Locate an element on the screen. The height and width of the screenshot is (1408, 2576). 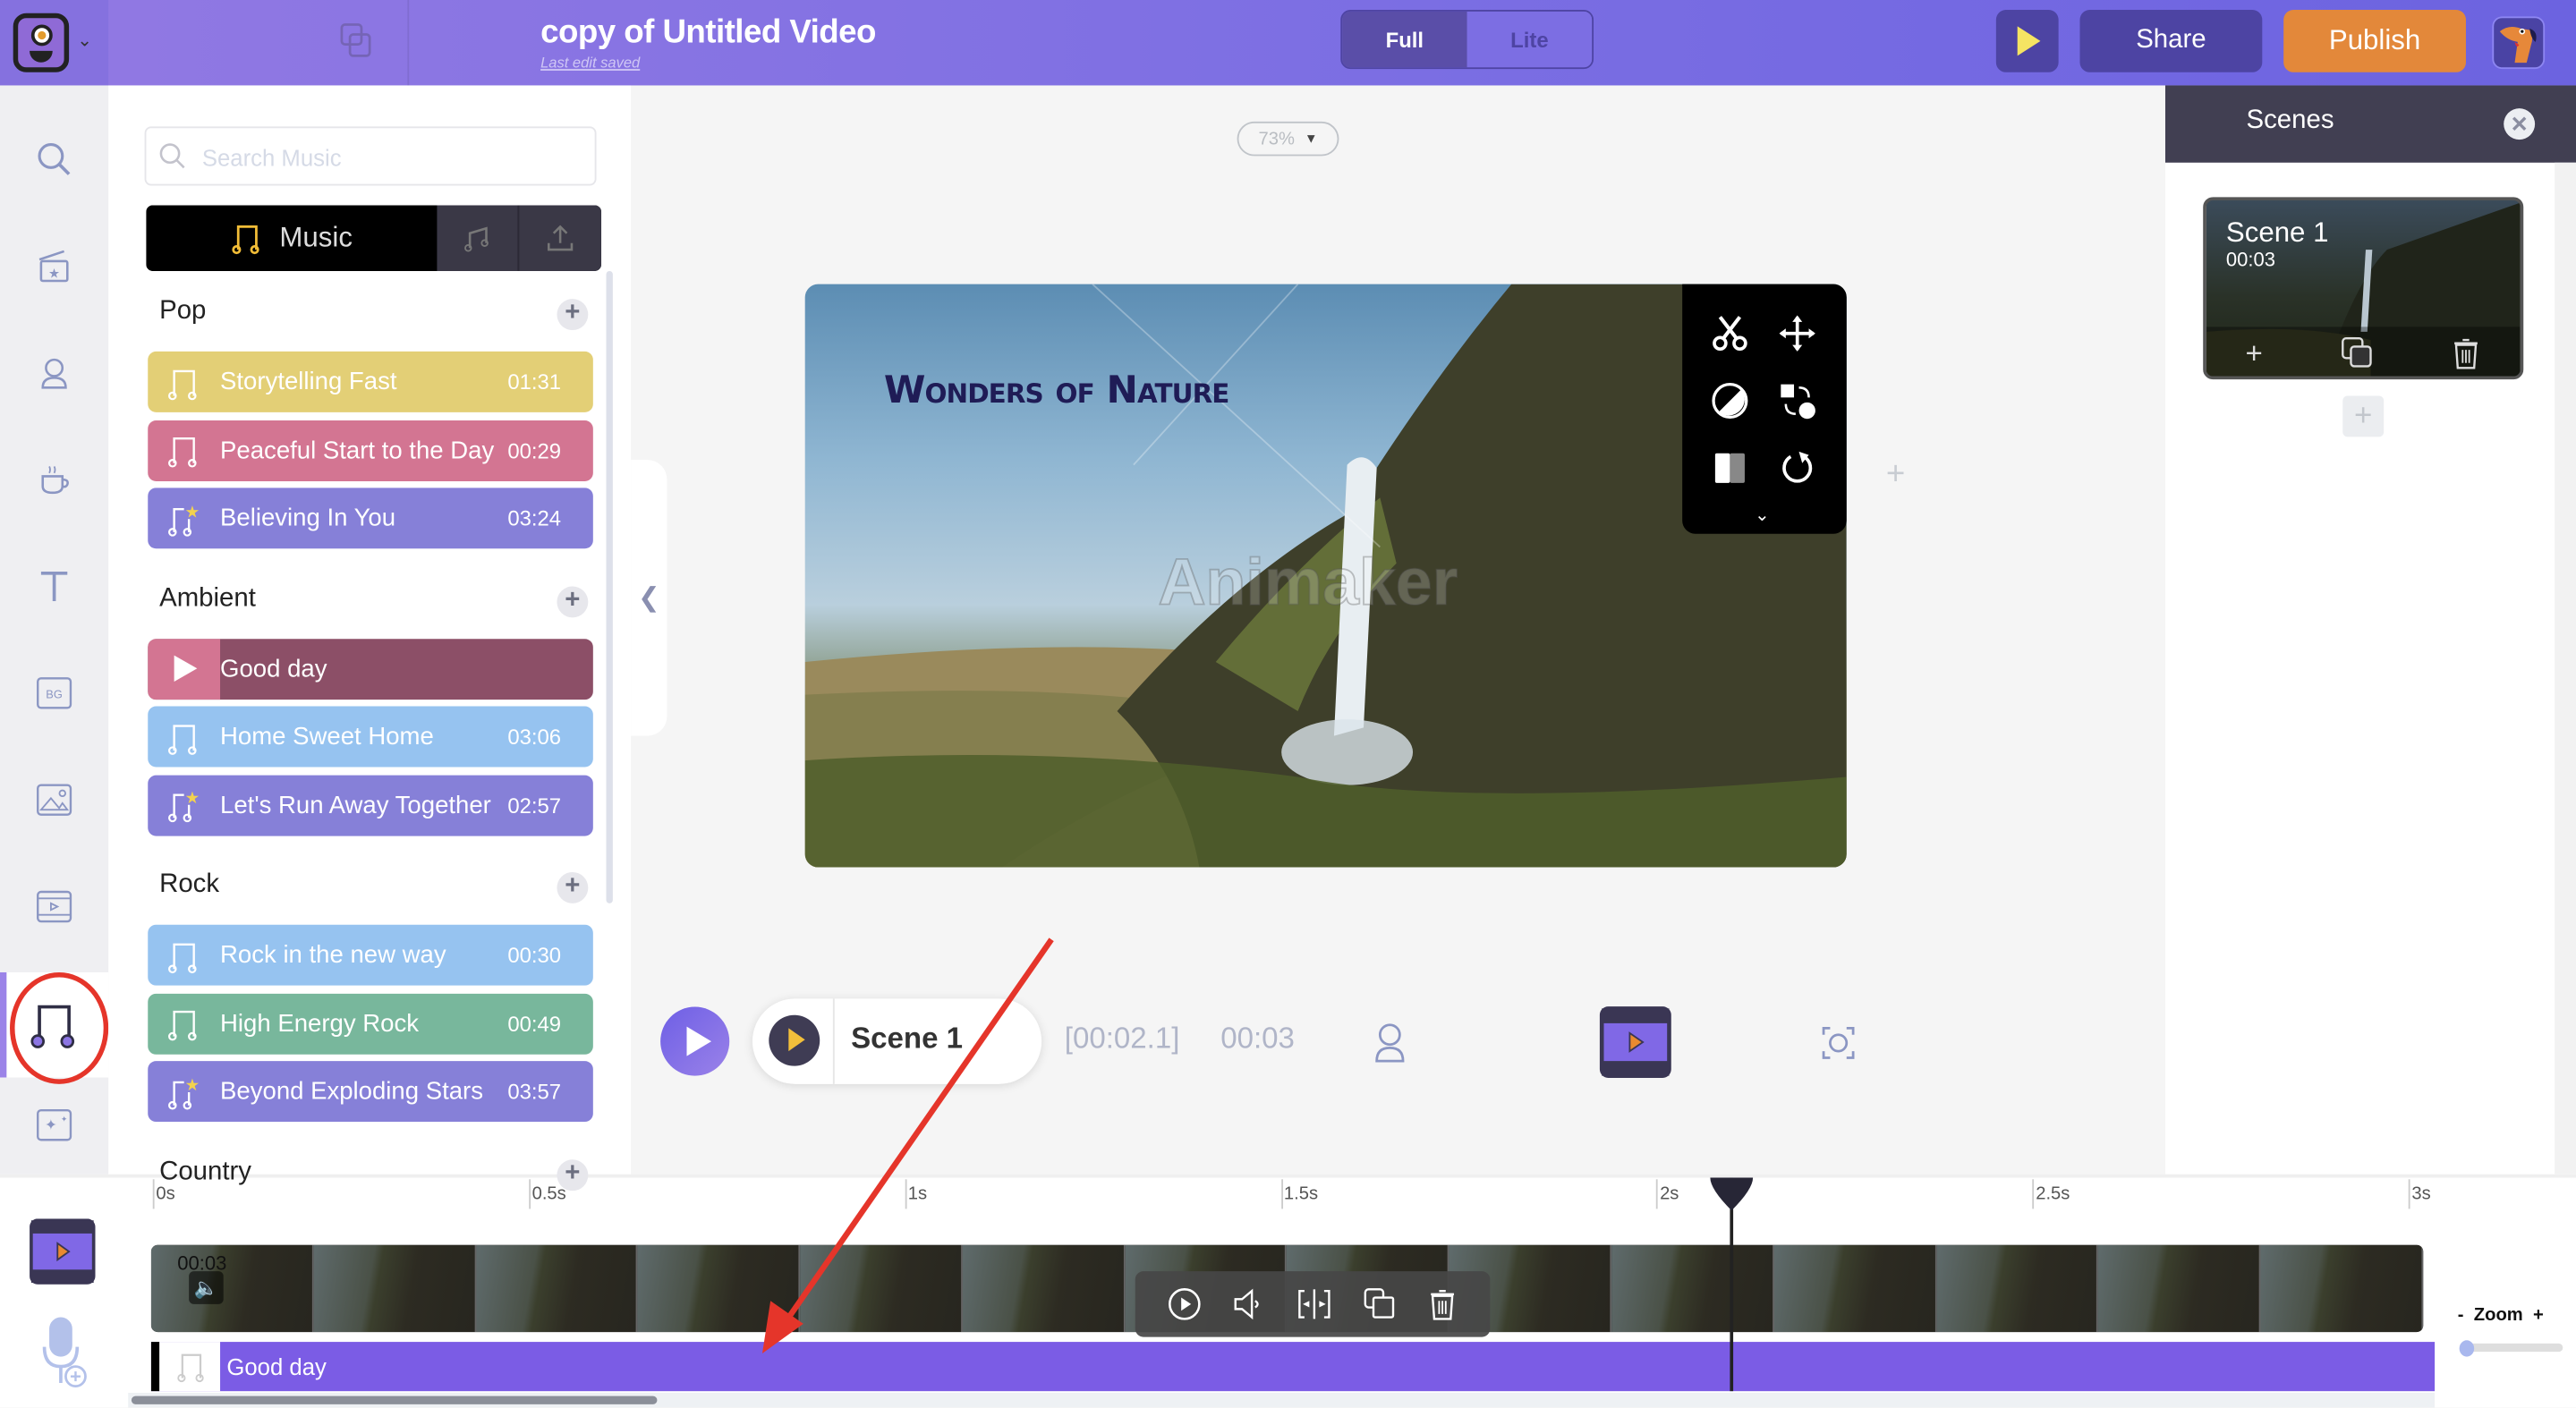
tab-upload is located at coordinates (560, 238).